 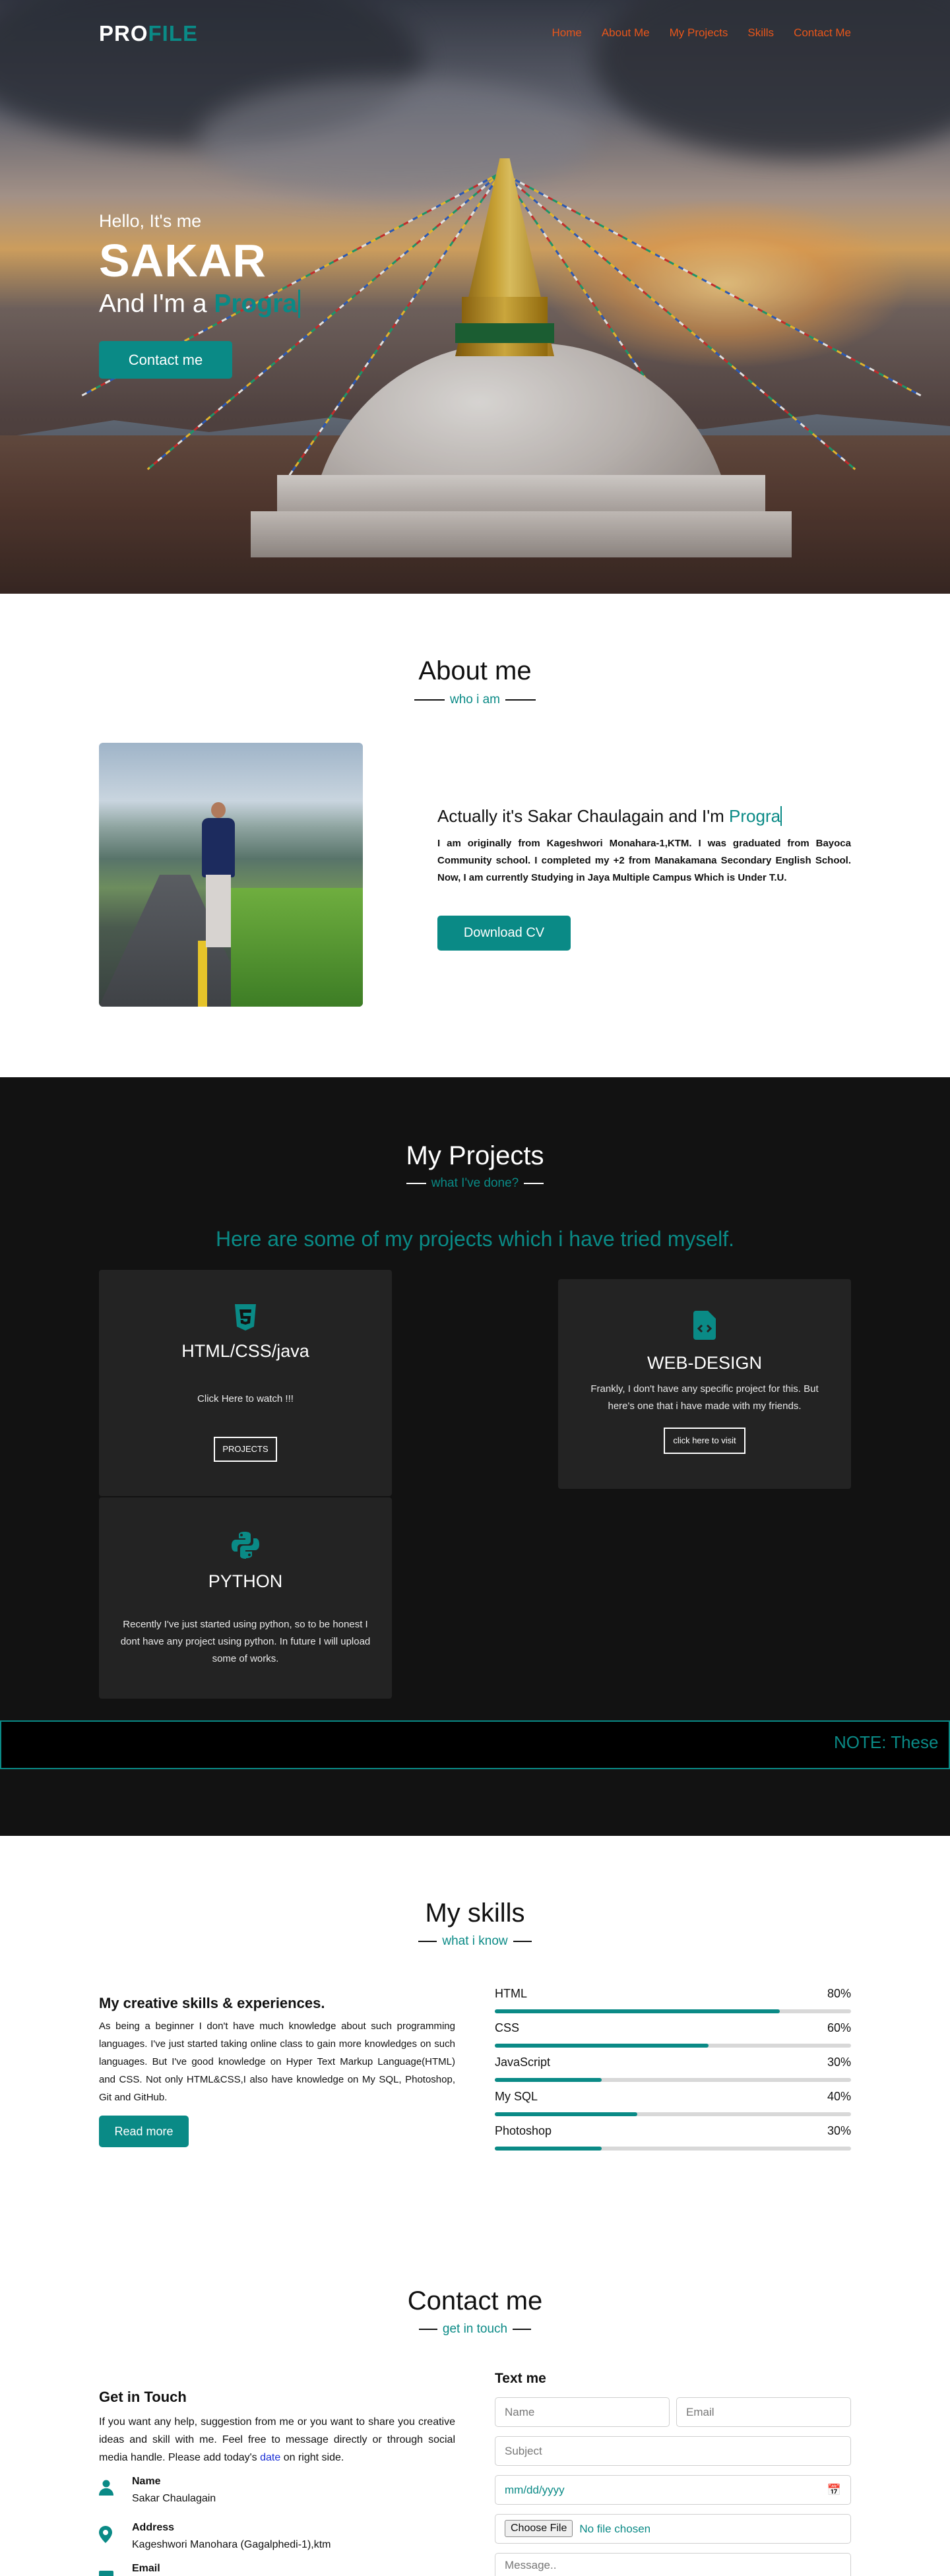 What do you see at coordinates (507, 2027) in the screenshot?
I see `skill-name: CSS` at bounding box center [507, 2027].